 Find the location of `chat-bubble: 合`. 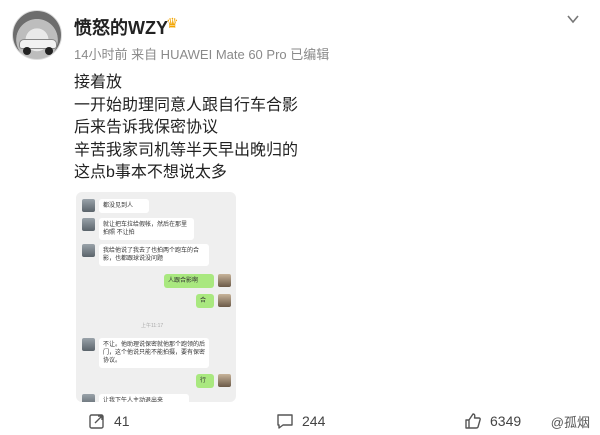

chat-bubble: 合 is located at coordinates (205, 301).